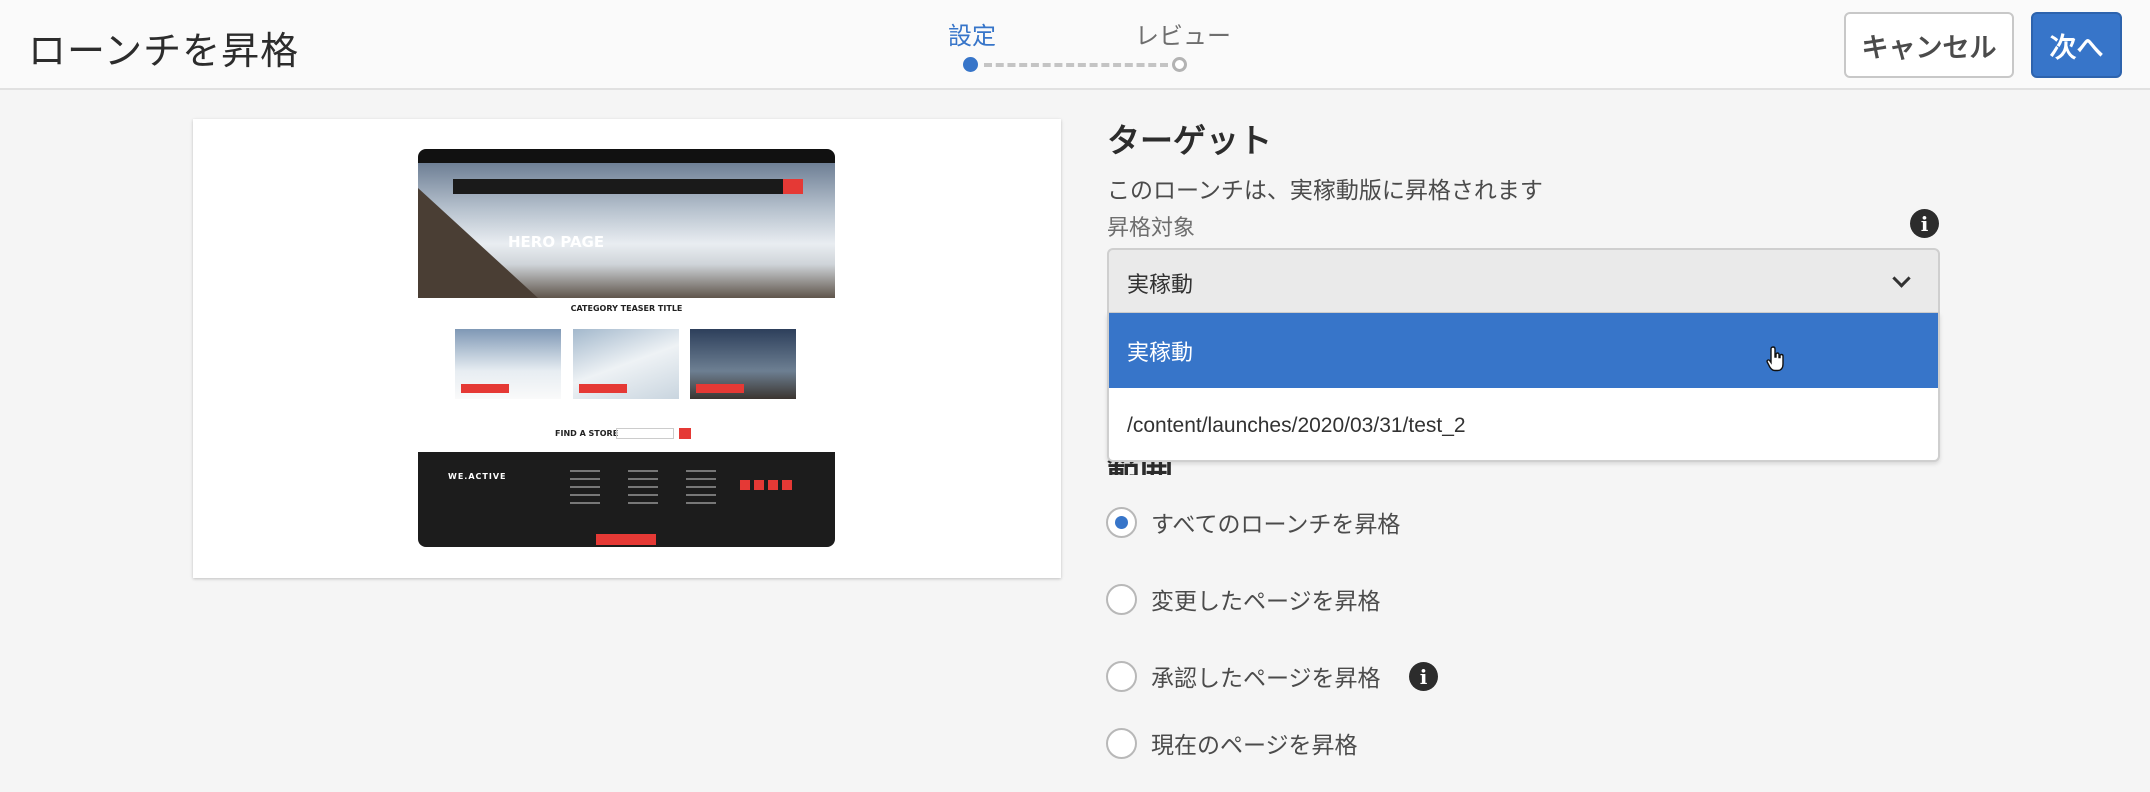  I want to click on target-description: このローンチは、実稼動版に昇格されます, so click(1325, 191).